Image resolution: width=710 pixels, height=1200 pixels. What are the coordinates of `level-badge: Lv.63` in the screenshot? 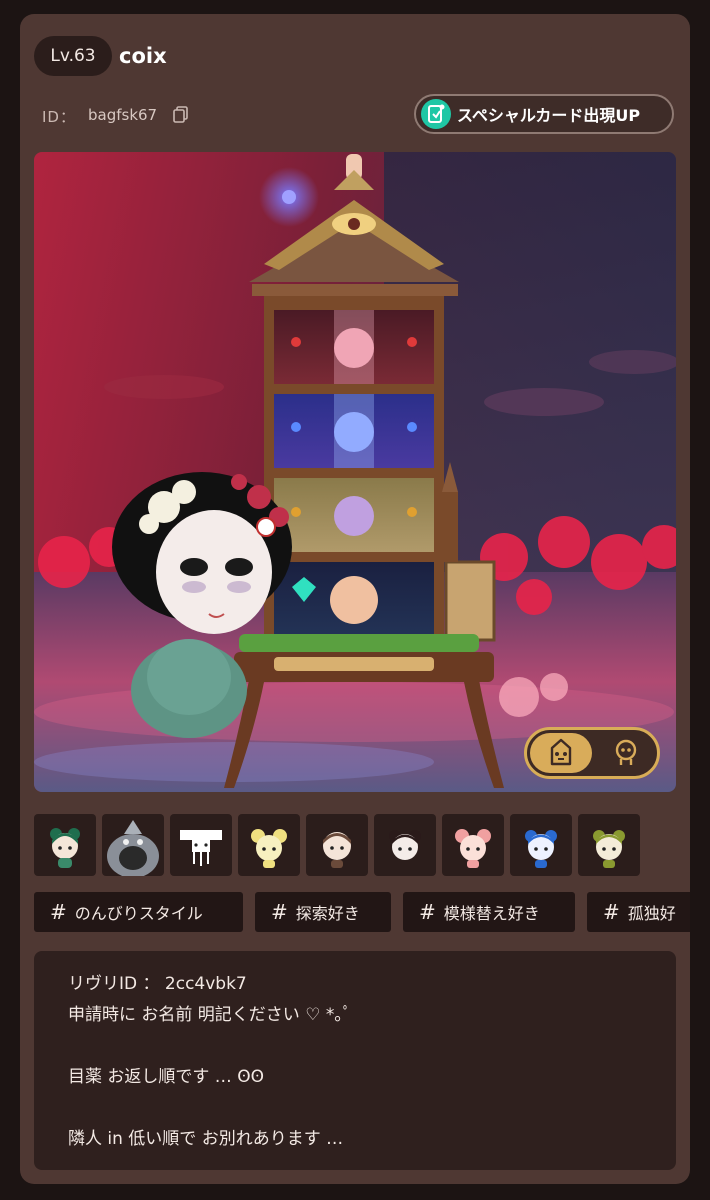 It's located at (73, 56).